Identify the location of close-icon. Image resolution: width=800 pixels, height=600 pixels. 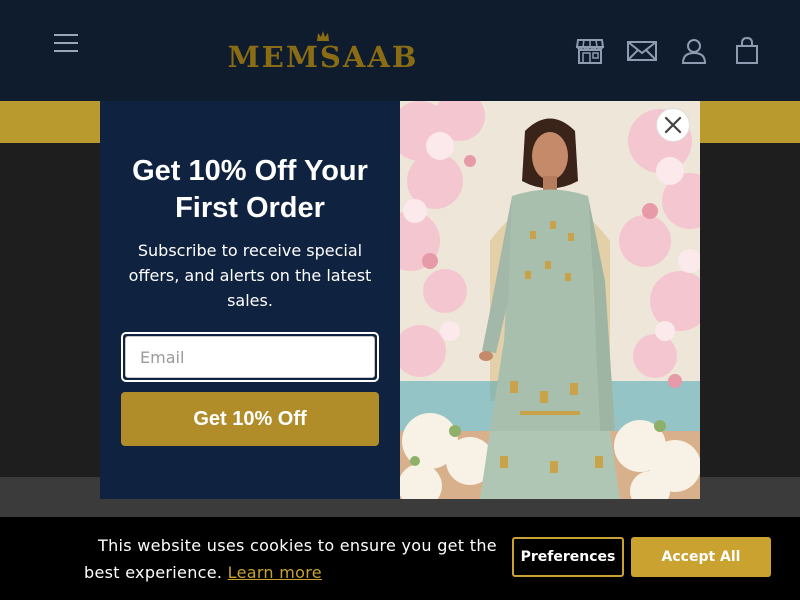
(673, 125).